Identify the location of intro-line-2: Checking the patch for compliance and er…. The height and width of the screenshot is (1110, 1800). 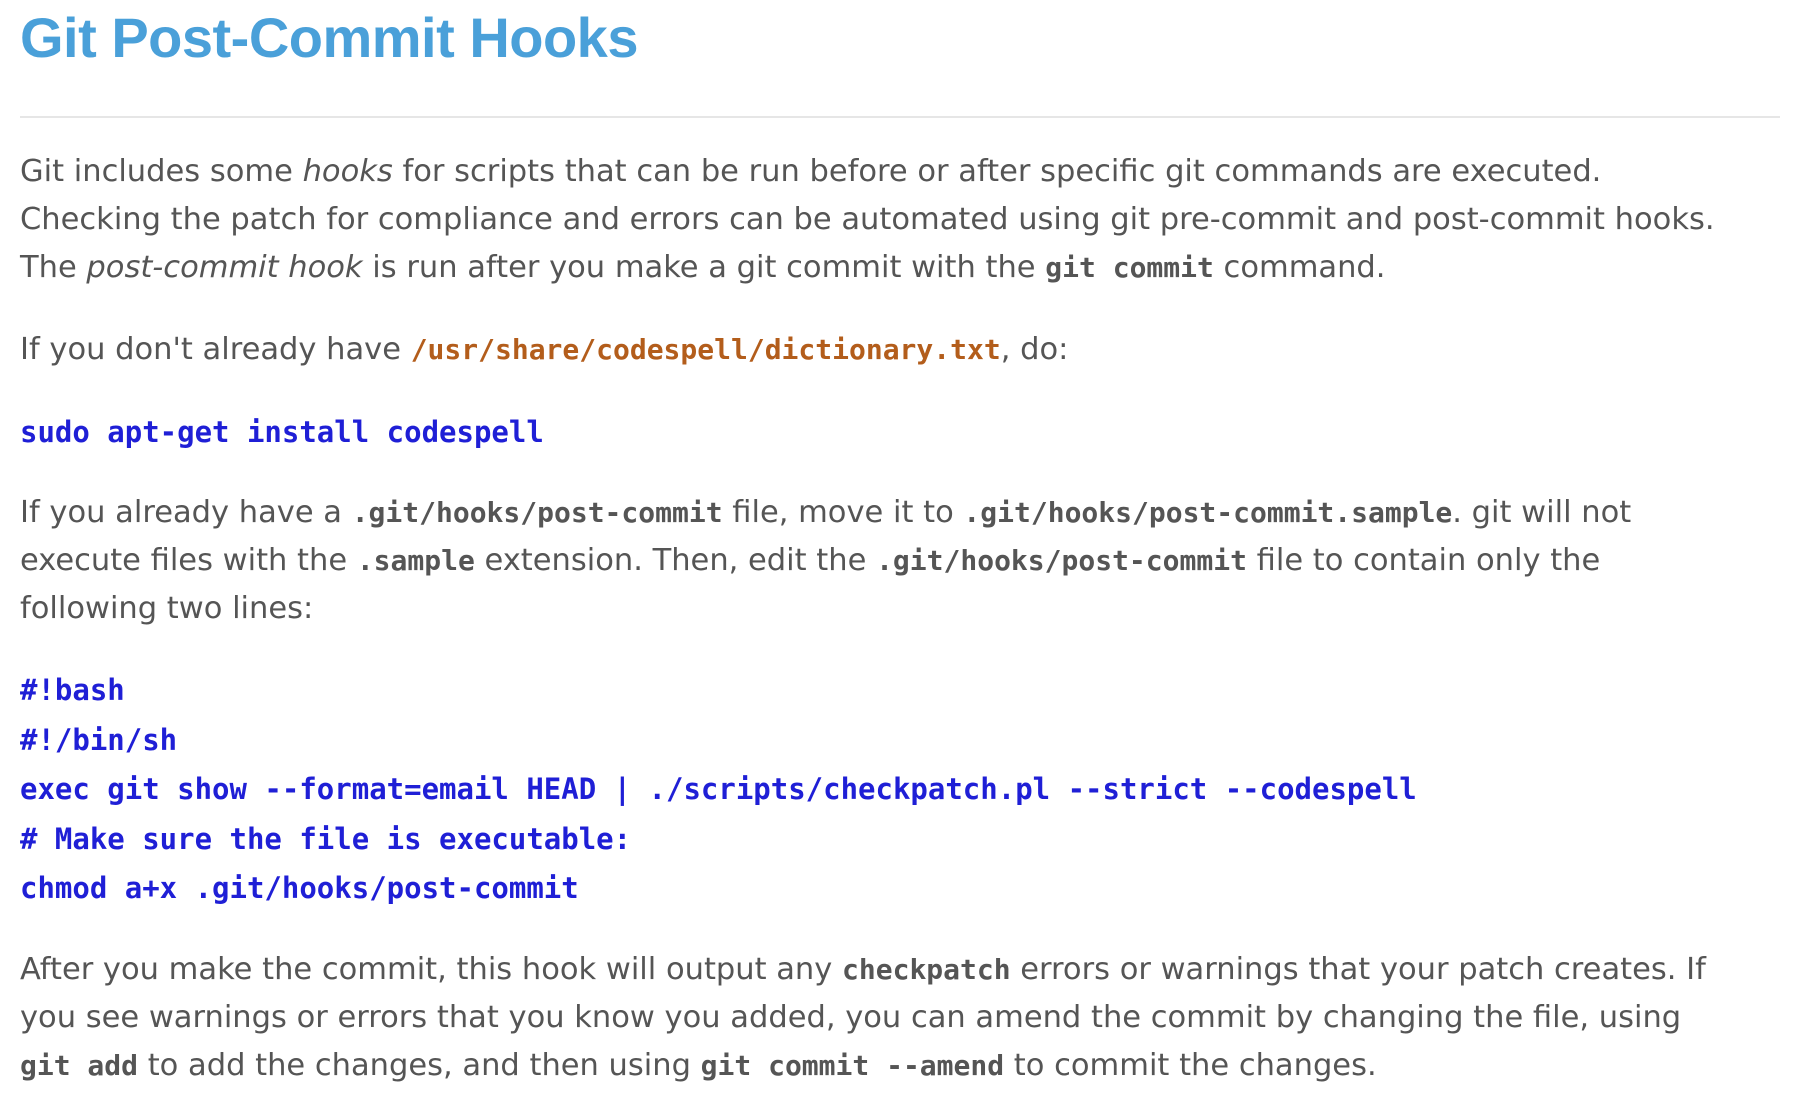
(867, 219).